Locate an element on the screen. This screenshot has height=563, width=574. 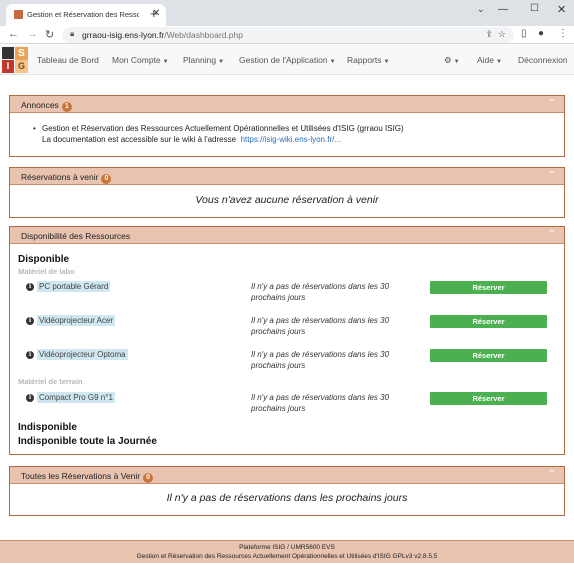
resource-name: Vidéoprojecteur Optoma is located at coordinates (82, 354).